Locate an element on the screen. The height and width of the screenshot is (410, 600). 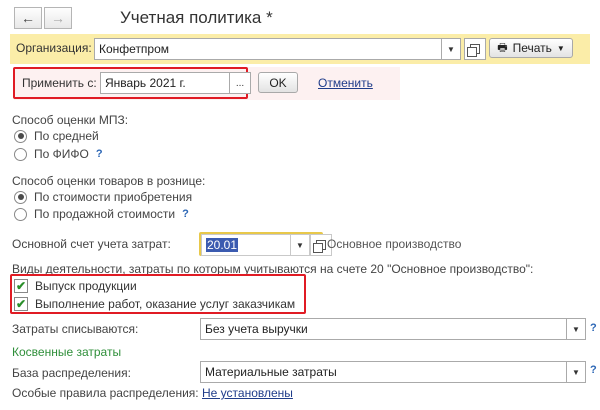
mpz-option-average-label: По средней is located at coordinates (66, 136).